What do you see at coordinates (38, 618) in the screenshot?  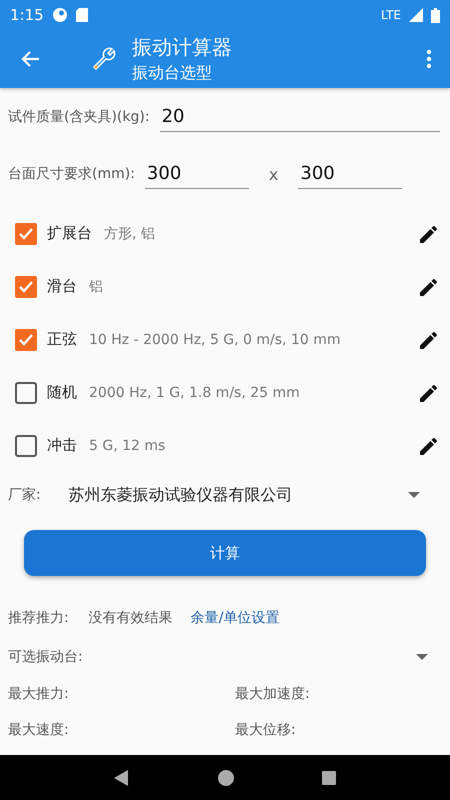 I see `recommend-label: 推荐推力:` at bounding box center [38, 618].